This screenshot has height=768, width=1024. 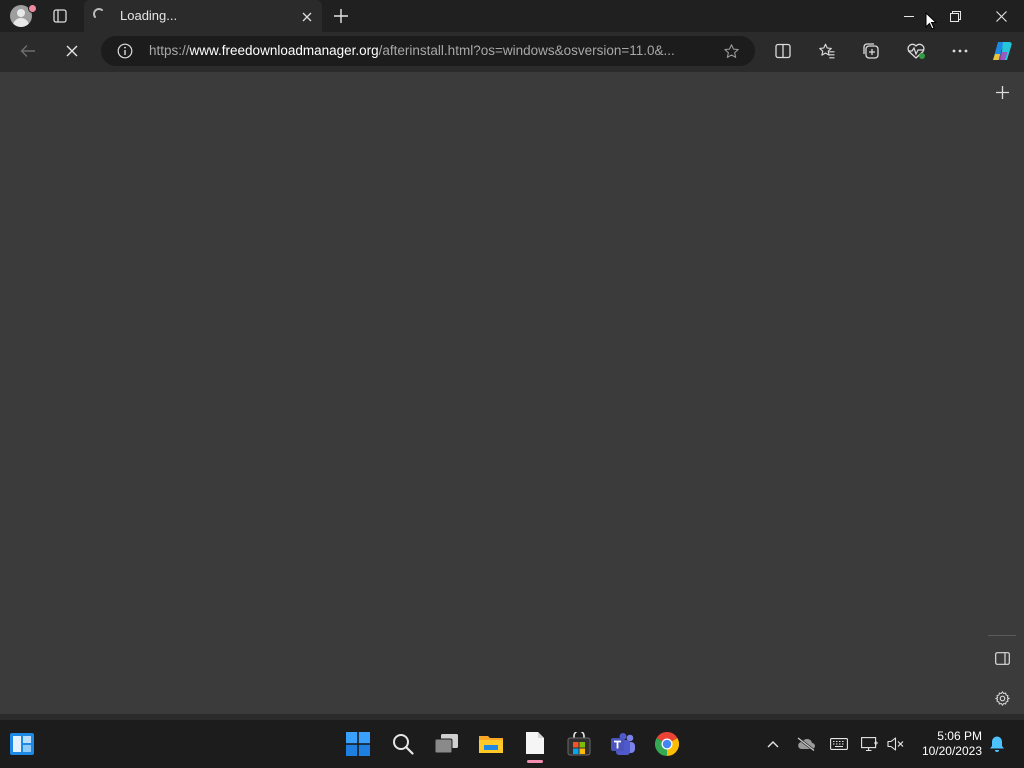 I want to click on google-chrome-icon, so click(x=667, y=744).